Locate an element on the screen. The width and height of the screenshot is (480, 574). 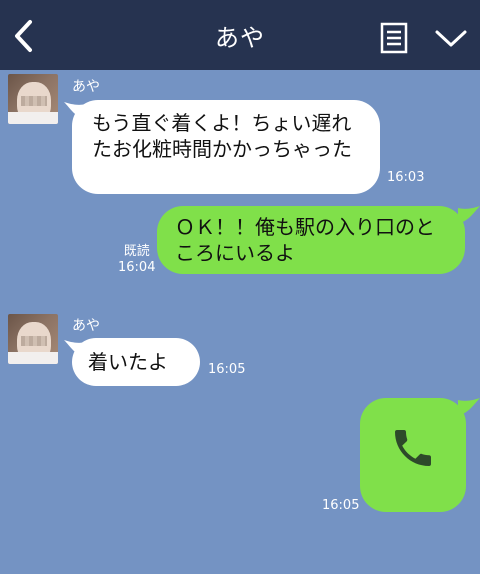
read-label: 既読 is located at coordinates (136, 251).